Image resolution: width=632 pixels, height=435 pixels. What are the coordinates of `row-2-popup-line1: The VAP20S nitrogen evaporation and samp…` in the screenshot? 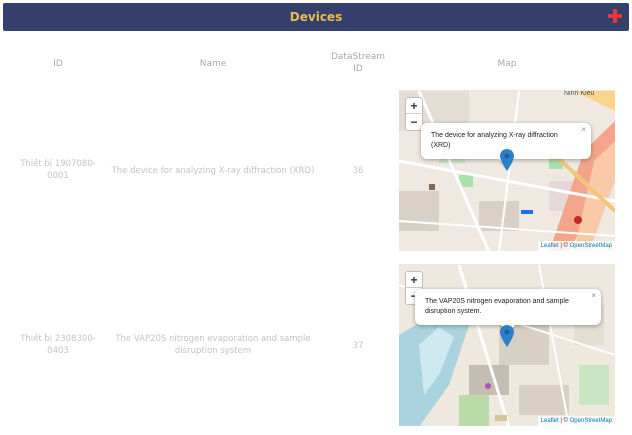 It's located at (497, 301).